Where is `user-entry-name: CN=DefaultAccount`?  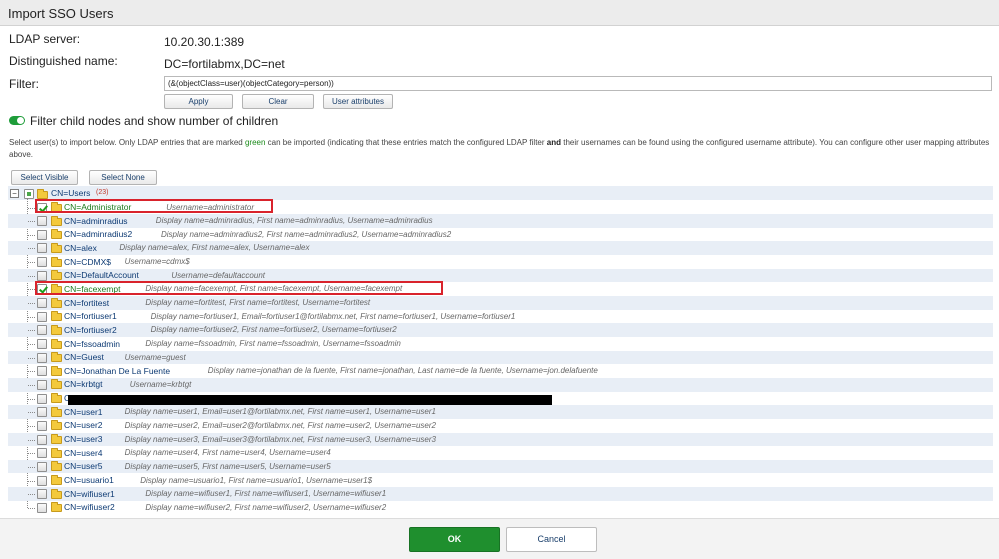
user-entry-name: CN=DefaultAccount is located at coordinates (101, 275).